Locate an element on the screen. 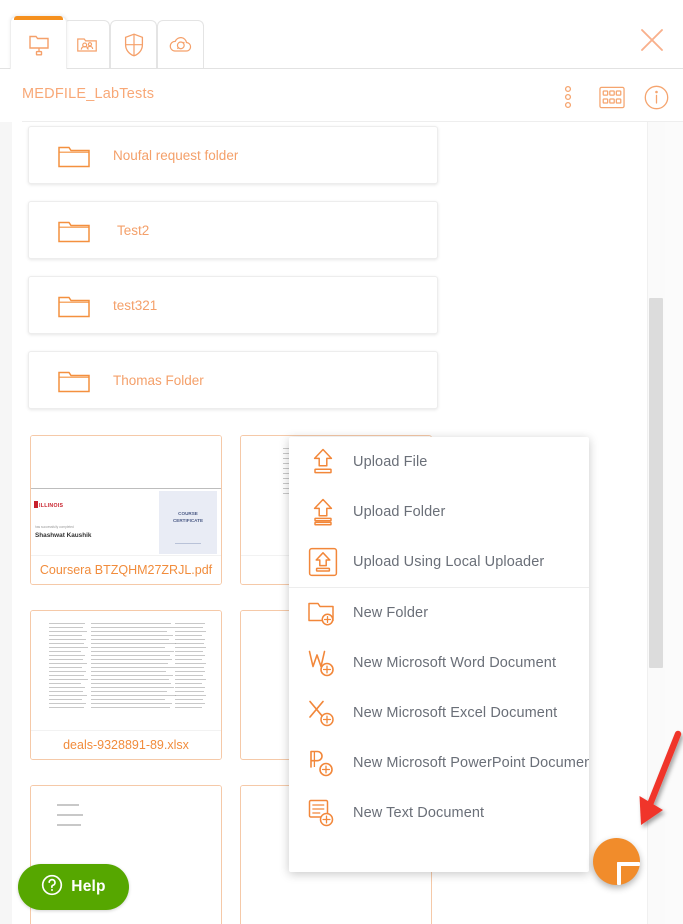 The image size is (683, 924). menu-item-label: New Microsoft Excel Document is located at coordinates (455, 713).